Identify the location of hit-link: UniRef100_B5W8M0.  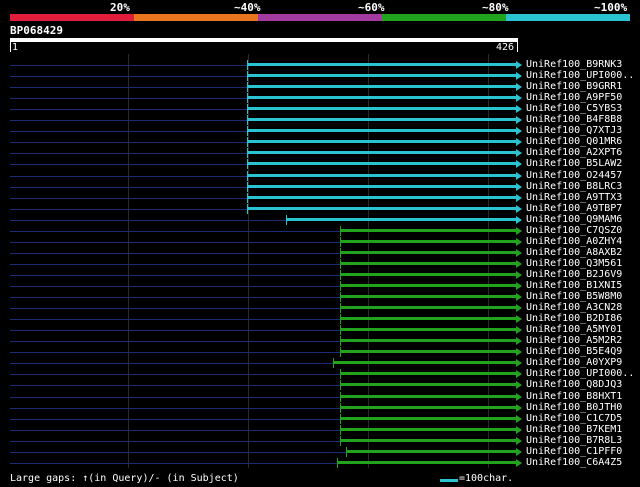
(574, 296).